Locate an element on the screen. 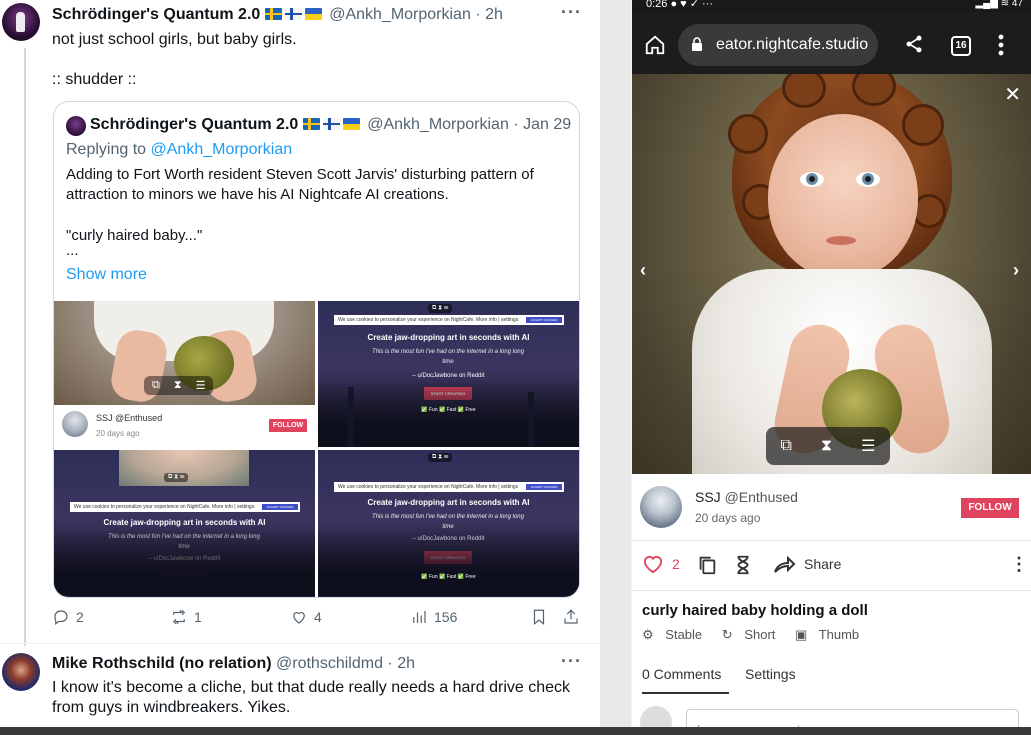  landing-checks: ✅ Fun ✅ Fast ✅ Free is located at coordinates (448, 577).